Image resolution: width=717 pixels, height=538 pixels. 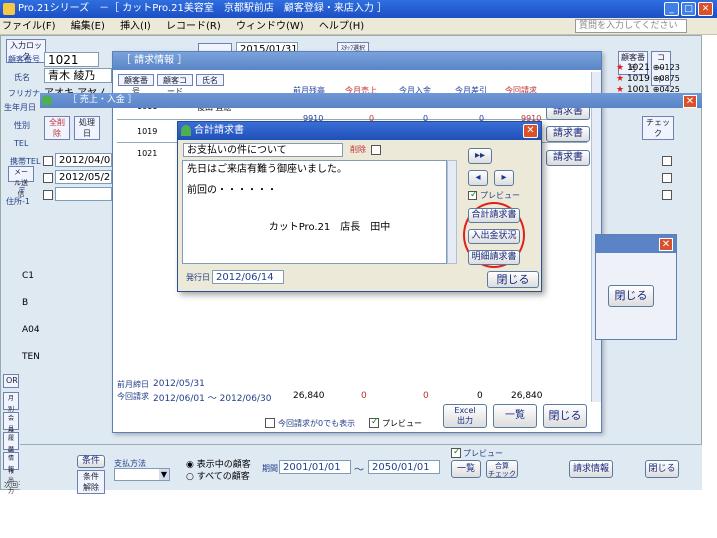 I want to click on app-icon, so click(x=9, y=9).